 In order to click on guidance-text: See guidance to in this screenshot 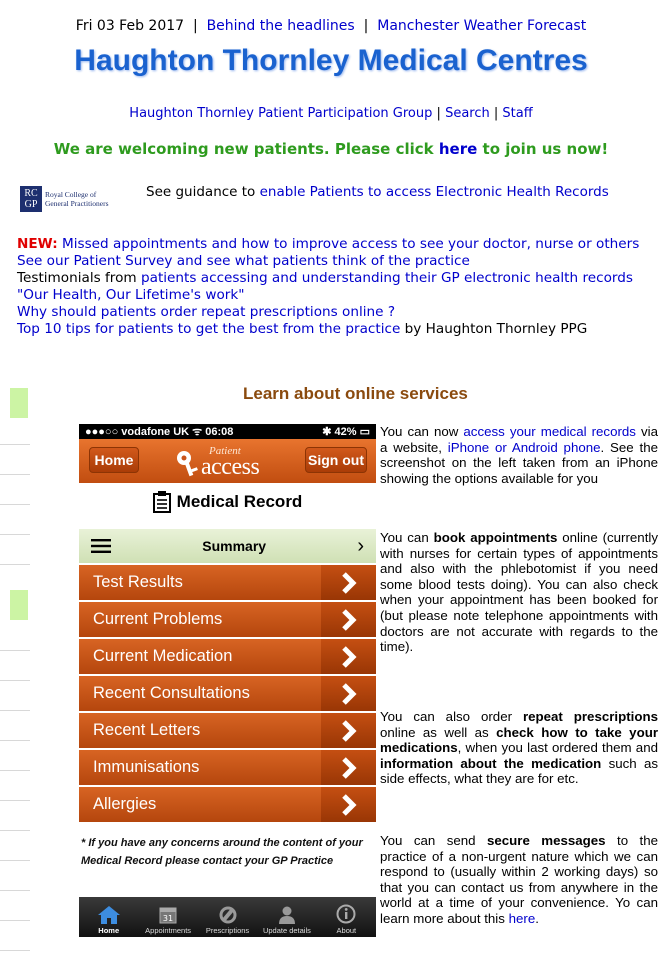, I will do `click(201, 192)`.